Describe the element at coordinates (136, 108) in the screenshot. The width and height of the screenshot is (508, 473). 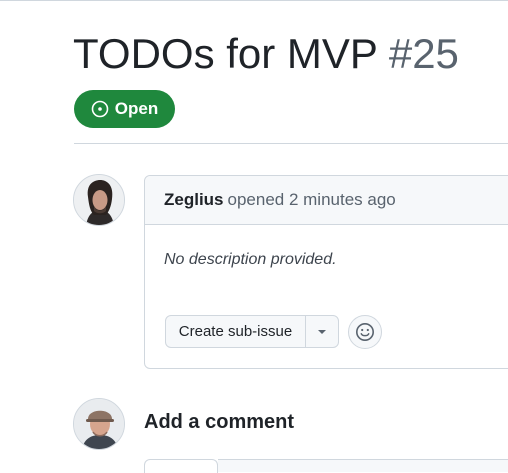
I see `issue-state-label: Open` at that location.